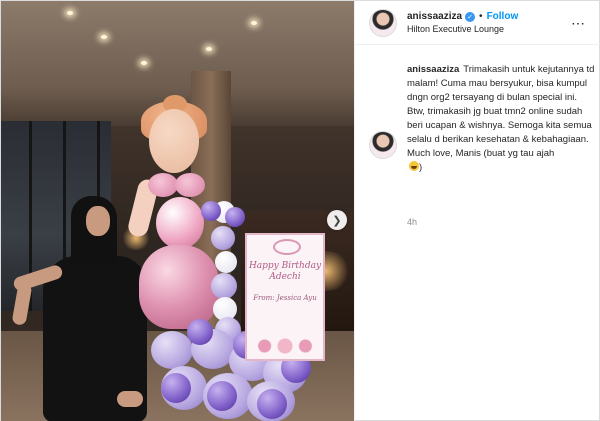 This screenshot has height=421, width=600. I want to click on woman-face, so click(98, 221).